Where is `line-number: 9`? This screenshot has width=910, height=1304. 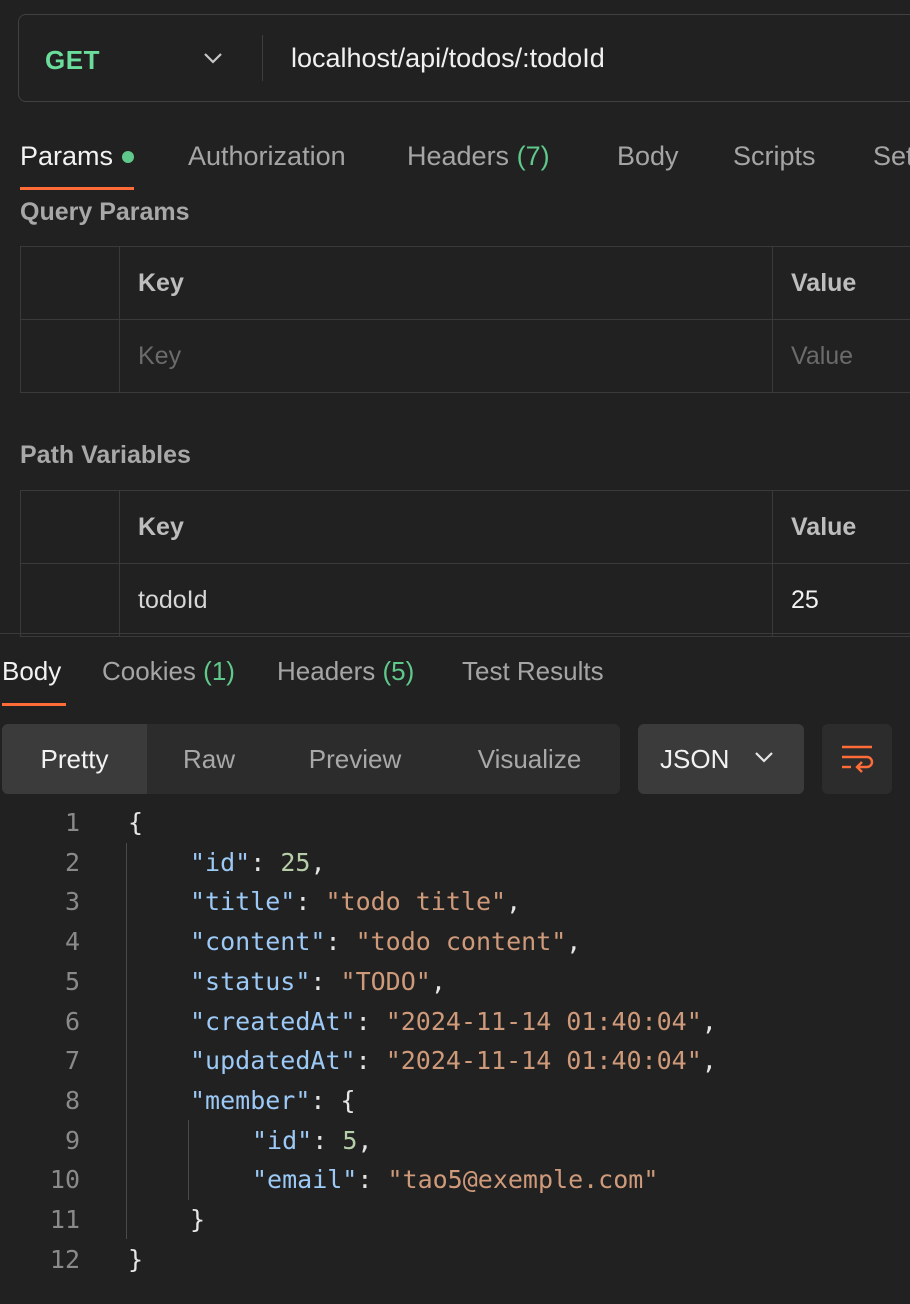
line-number: 9 is located at coordinates (72, 1140).